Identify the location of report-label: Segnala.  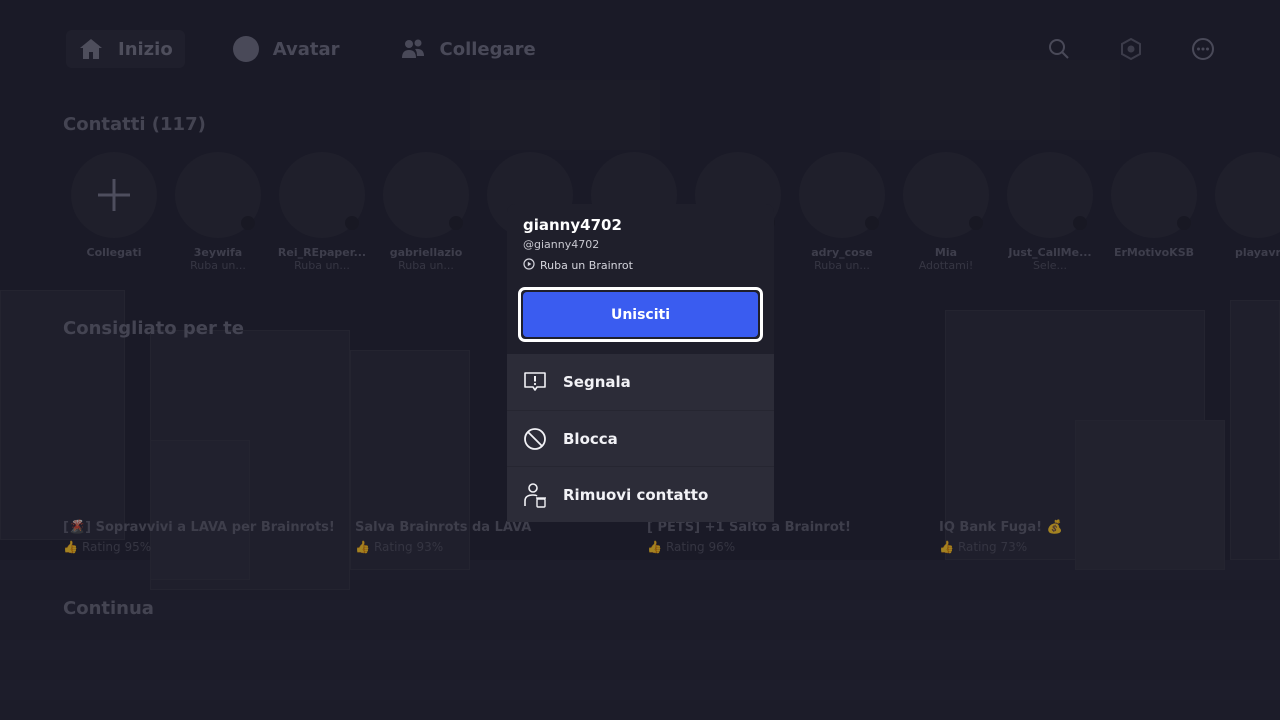
(597, 382).